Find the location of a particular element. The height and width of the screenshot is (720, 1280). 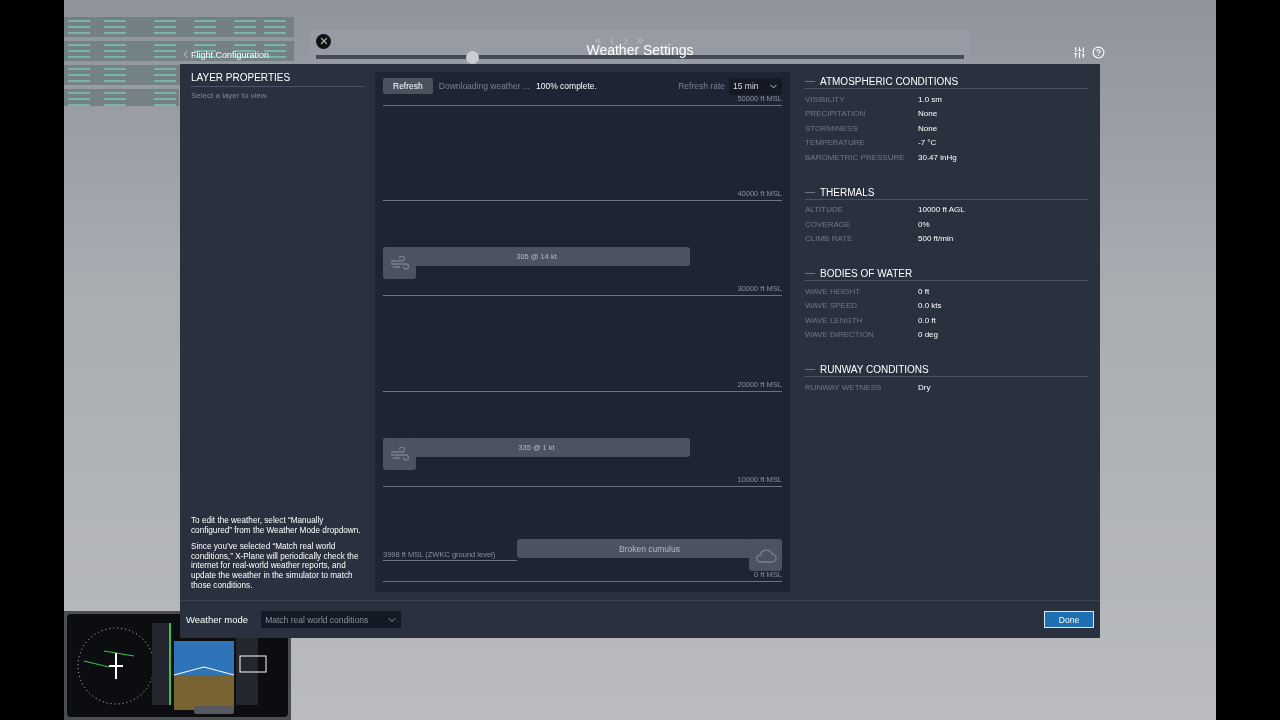

section-title: BODIES OF WATER is located at coordinates (866, 273).